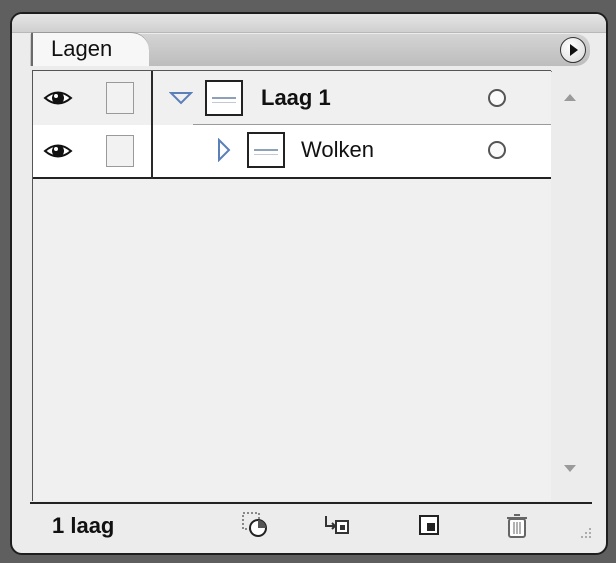  Describe the element at coordinates (570, 469) in the screenshot. I see `arrow-down-icon` at that location.